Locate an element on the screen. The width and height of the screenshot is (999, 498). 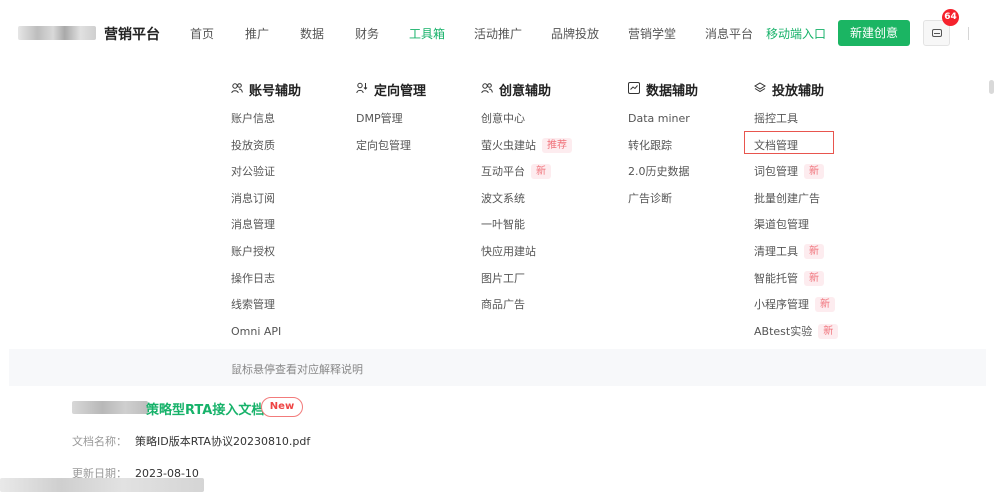
menu-item-dmp: DMP管理 is located at coordinates (391, 122).